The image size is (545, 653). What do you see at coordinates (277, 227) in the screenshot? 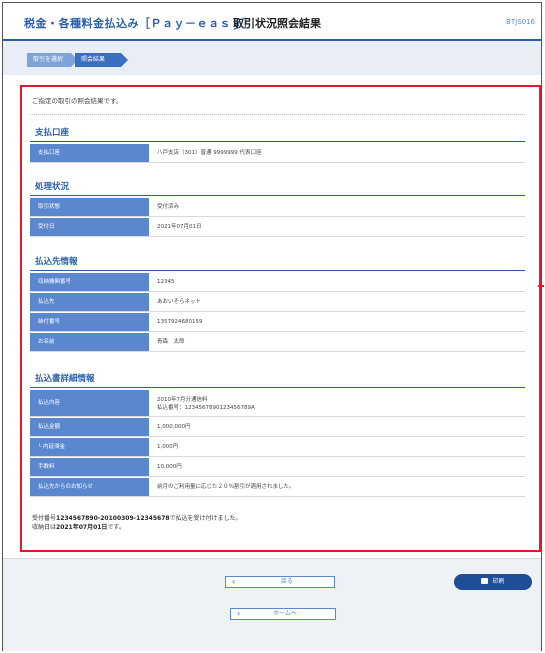
I see `table-row: 受付日 2021年07月01日` at bounding box center [277, 227].